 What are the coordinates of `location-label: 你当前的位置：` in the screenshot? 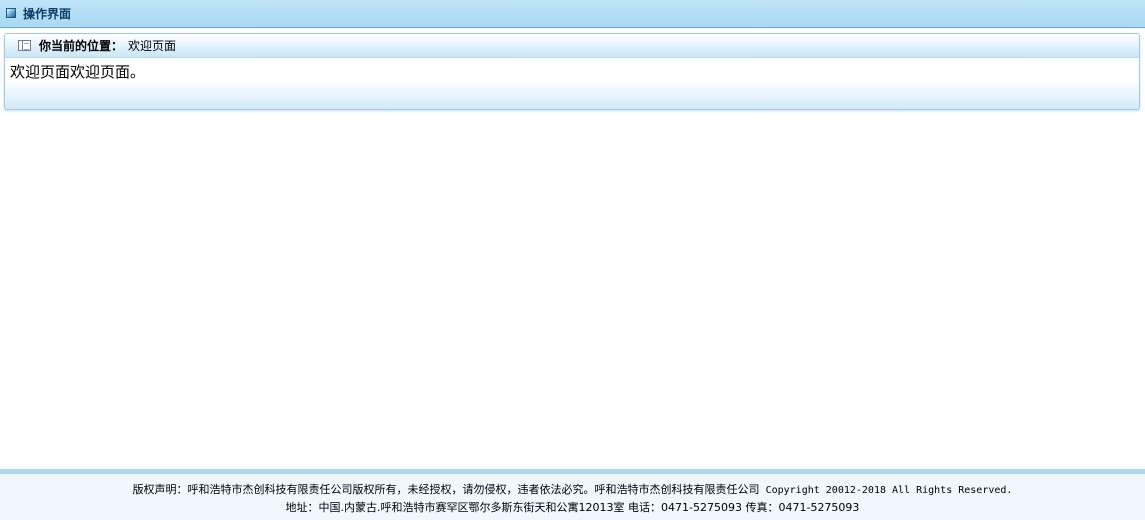 It's located at (81, 46).